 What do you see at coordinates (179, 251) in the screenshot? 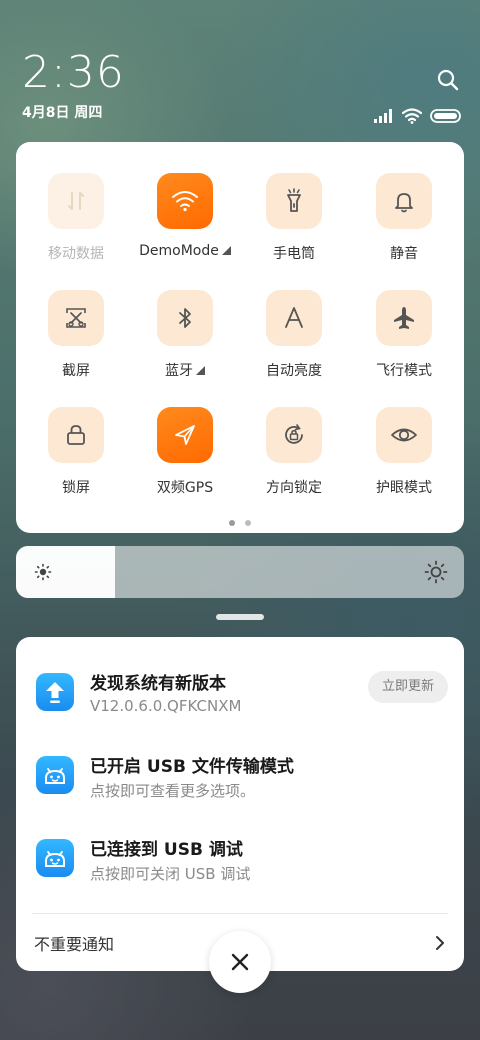
I see `tile-label: DemoMode` at bounding box center [179, 251].